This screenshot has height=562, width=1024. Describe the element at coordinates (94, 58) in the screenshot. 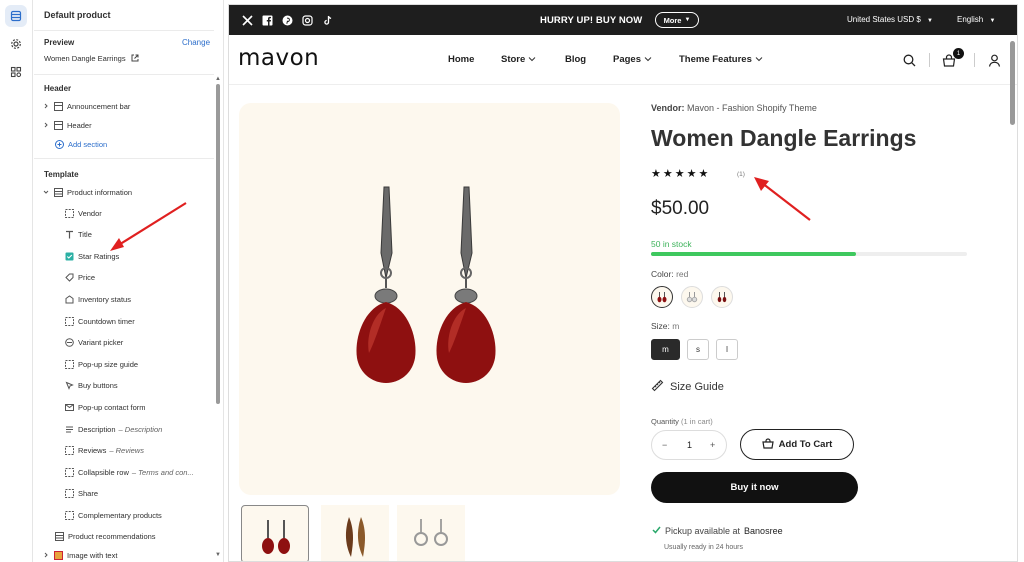

I see `preview-product: Women Dangle Earrings` at that location.